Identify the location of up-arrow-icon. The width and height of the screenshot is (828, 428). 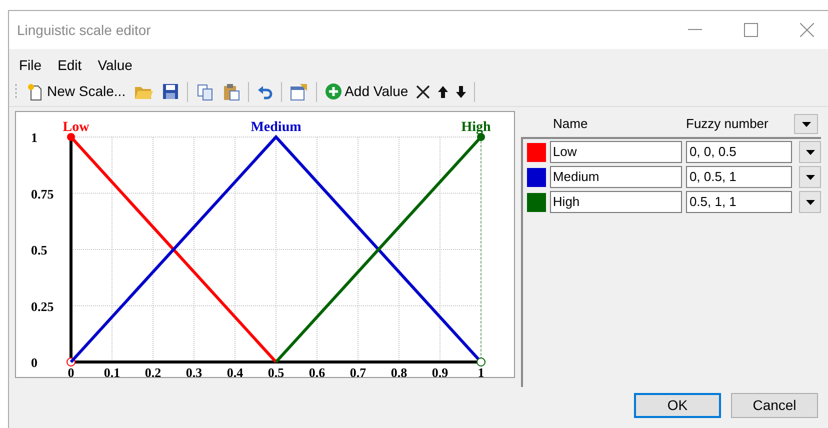
(443, 92).